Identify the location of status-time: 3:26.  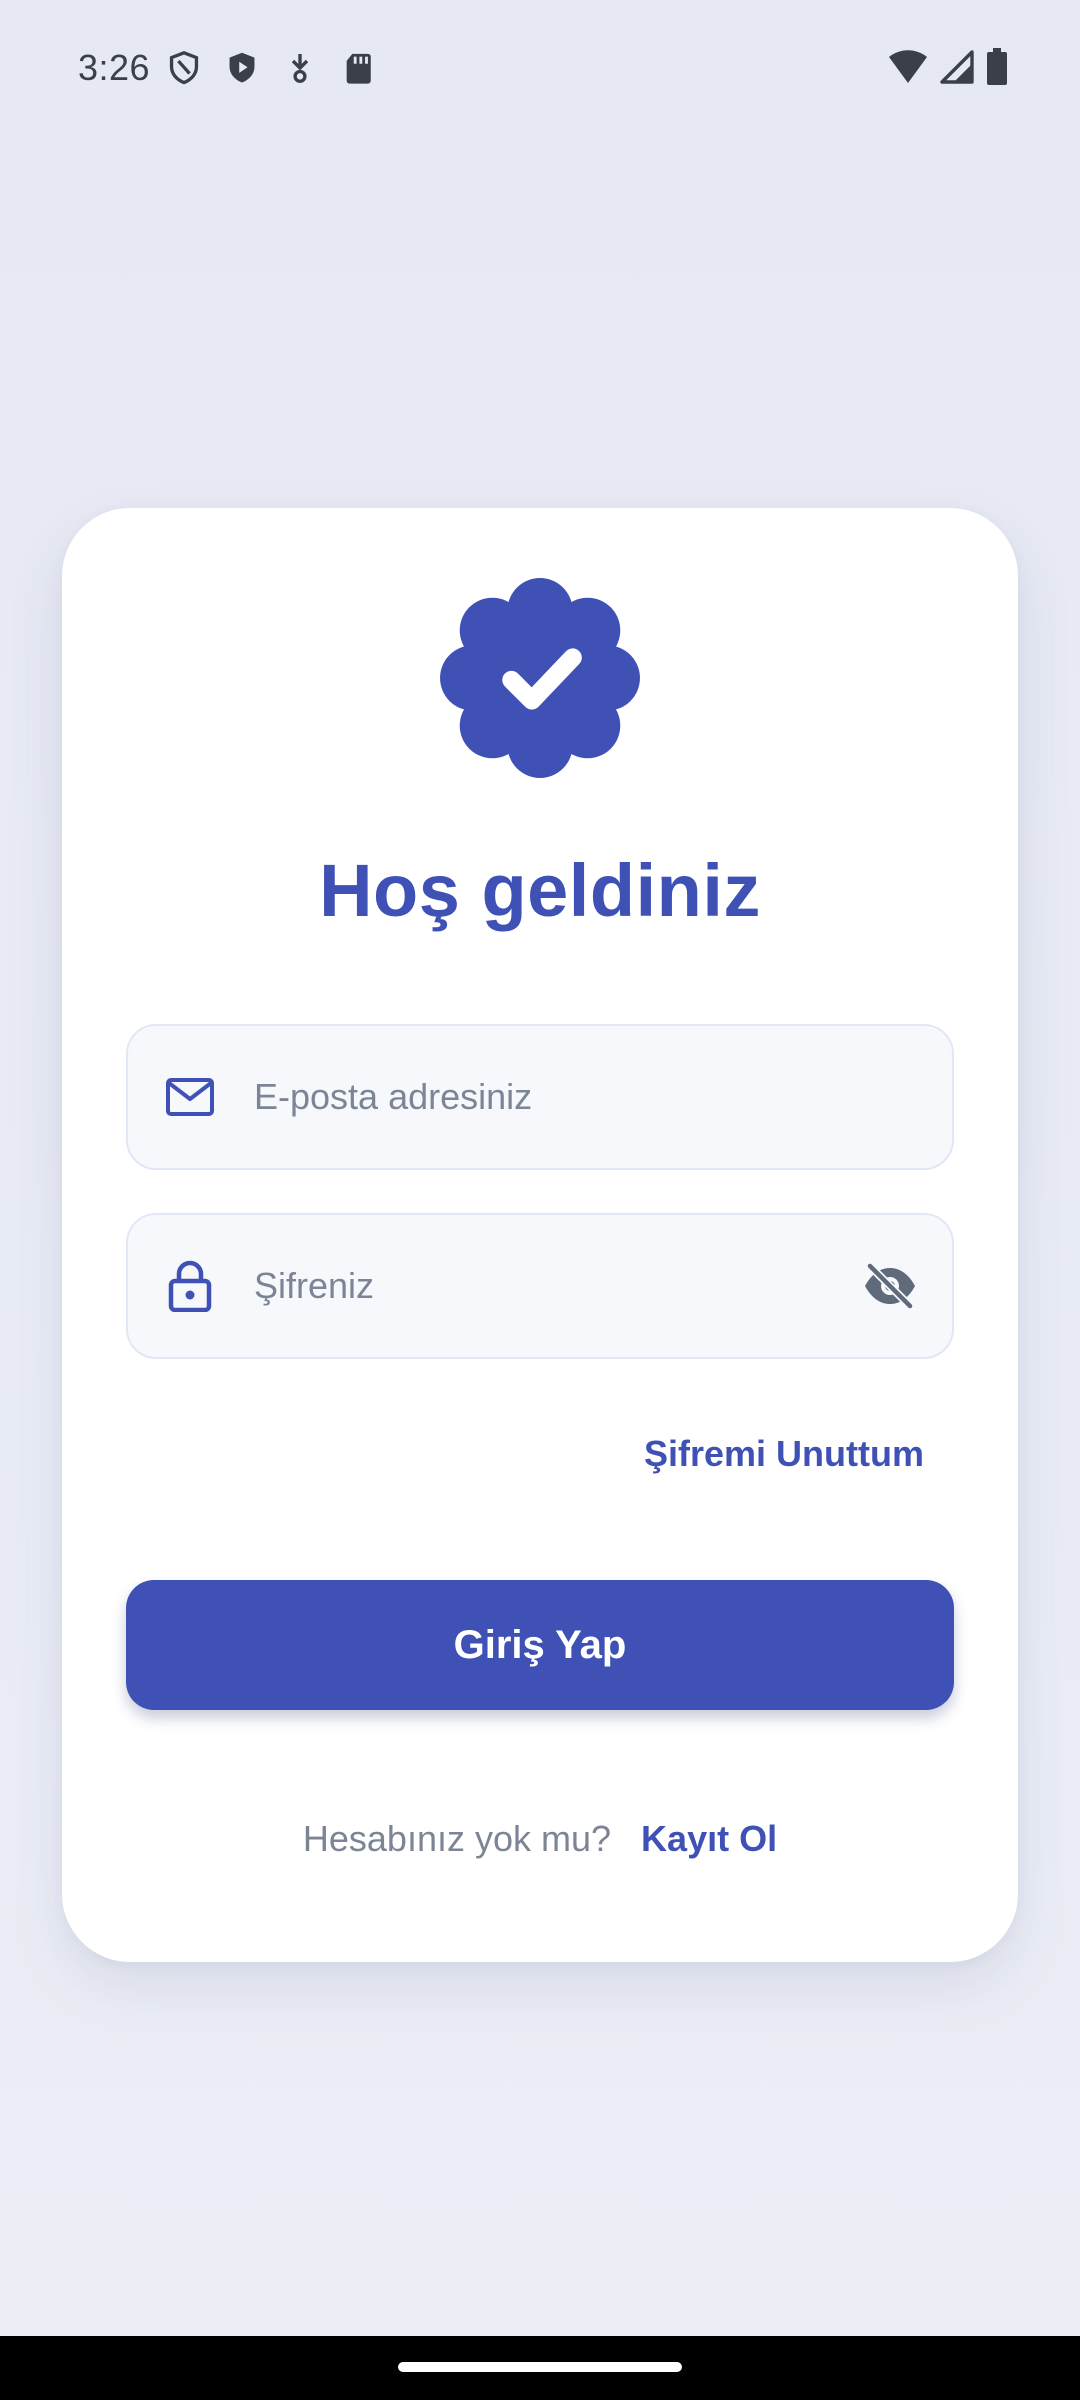
(114, 67).